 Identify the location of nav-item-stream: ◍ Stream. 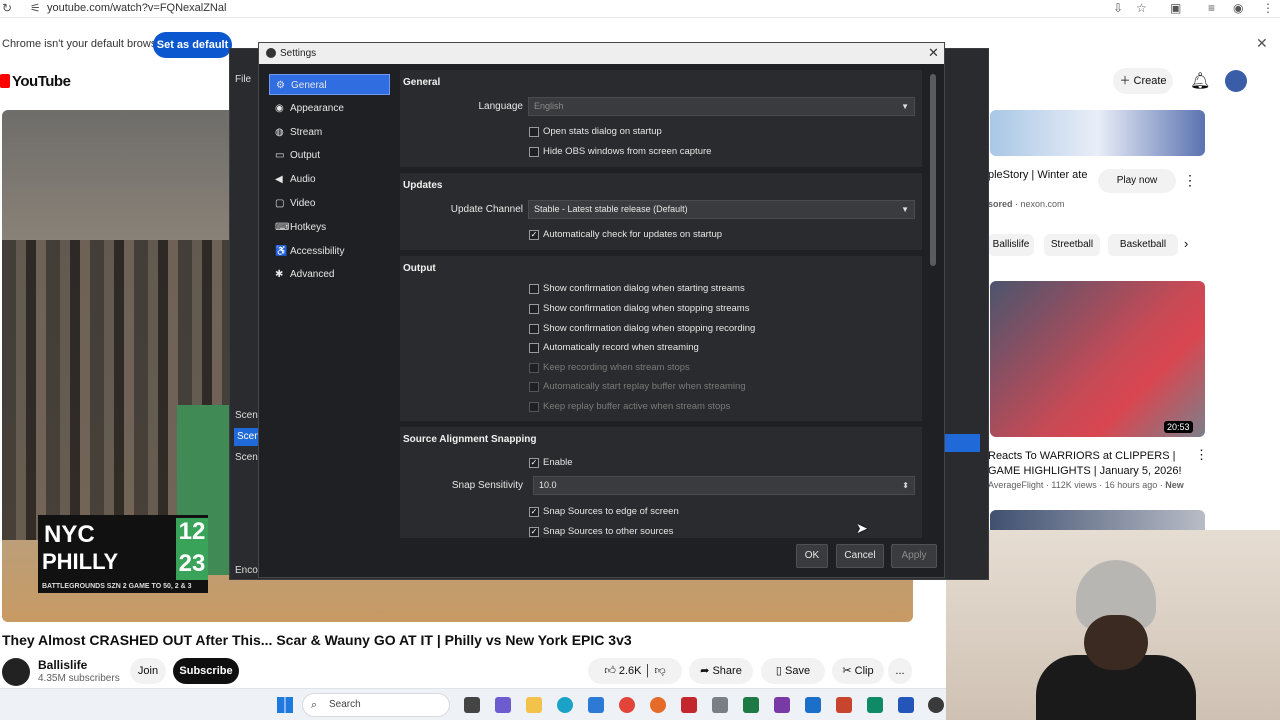
(329, 132).